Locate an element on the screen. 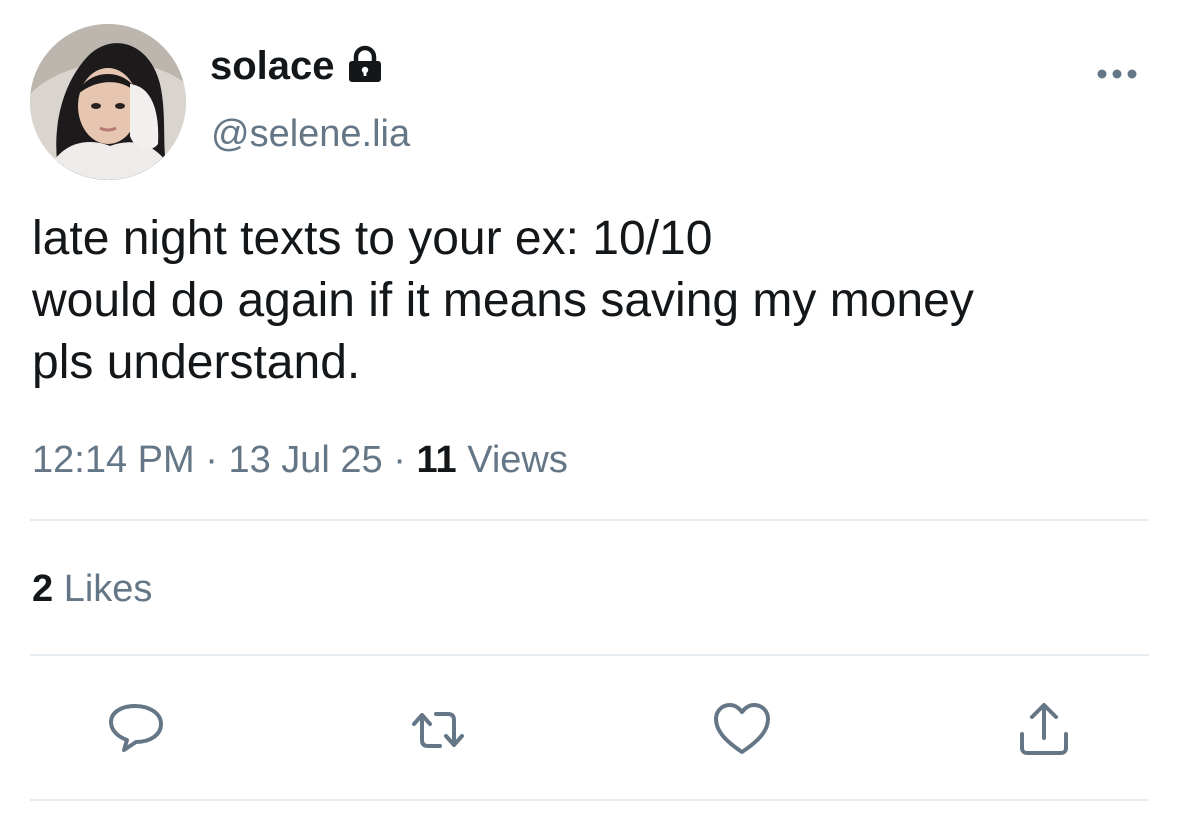 The width and height of the screenshot is (1179, 819). tweet-date: 13 Jul 25 is located at coordinates (305, 460).